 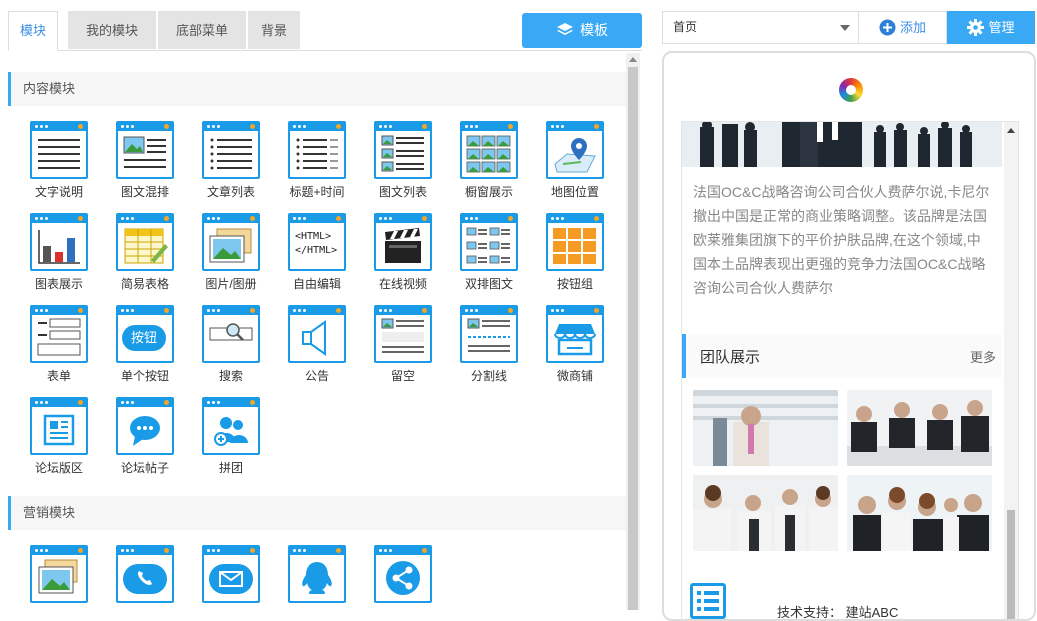 What do you see at coordinates (58, 284) in the screenshot?
I see `module-label: 图表展示` at bounding box center [58, 284].